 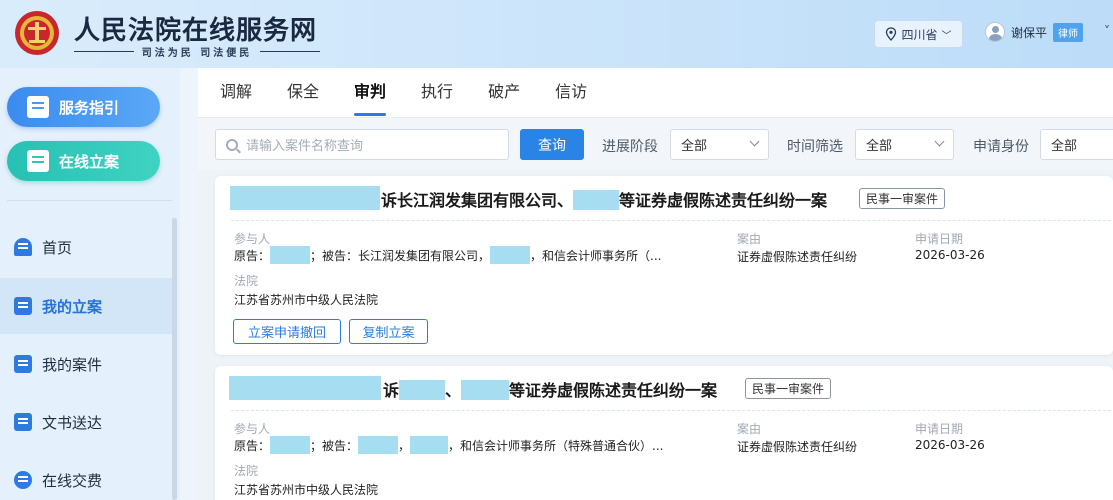 What do you see at coordinates (437, 98) in the screenshot?
I see `tab-execution: 执行` at bounding box center [437, 98].